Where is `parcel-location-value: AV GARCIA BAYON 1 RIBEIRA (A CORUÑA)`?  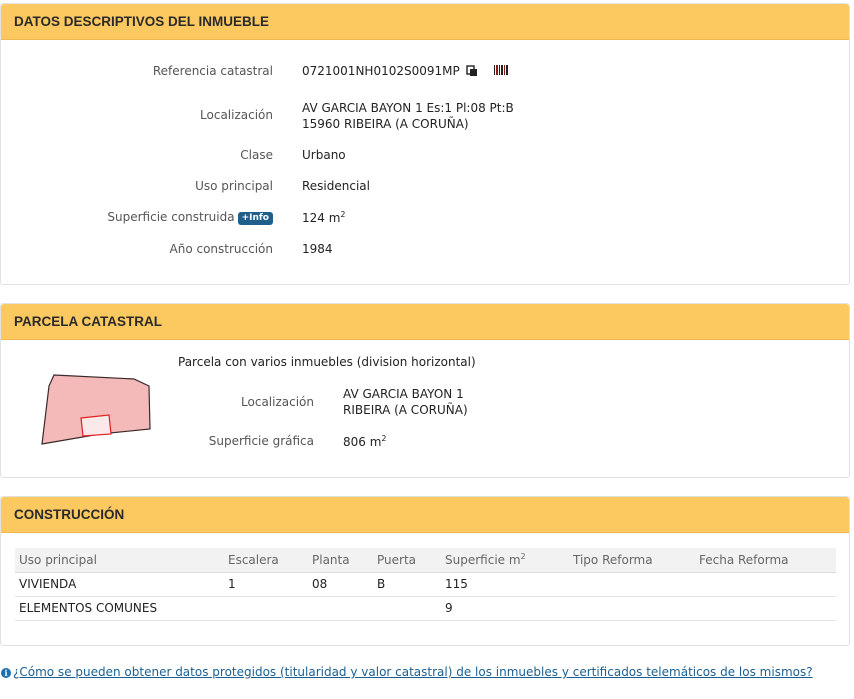 parcel-location-value: AV GARCIA BAYON 1 RIBEIRA (A CORUÑA) is located at coordinates (405, 402).